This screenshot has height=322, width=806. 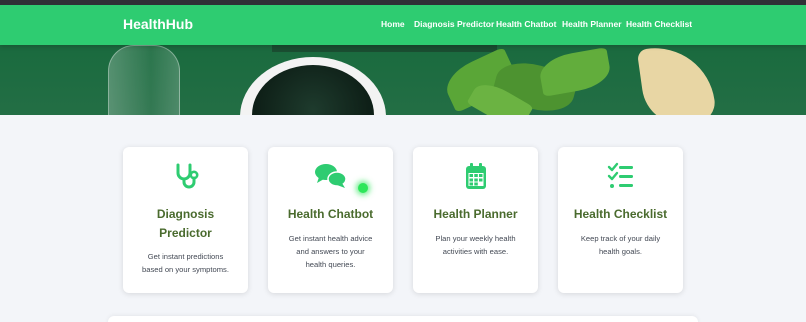 What do you see at coordinates (620, 214) in the screenshot?
I see `card-title: Health Checklist` at bounding box center [620, 214].